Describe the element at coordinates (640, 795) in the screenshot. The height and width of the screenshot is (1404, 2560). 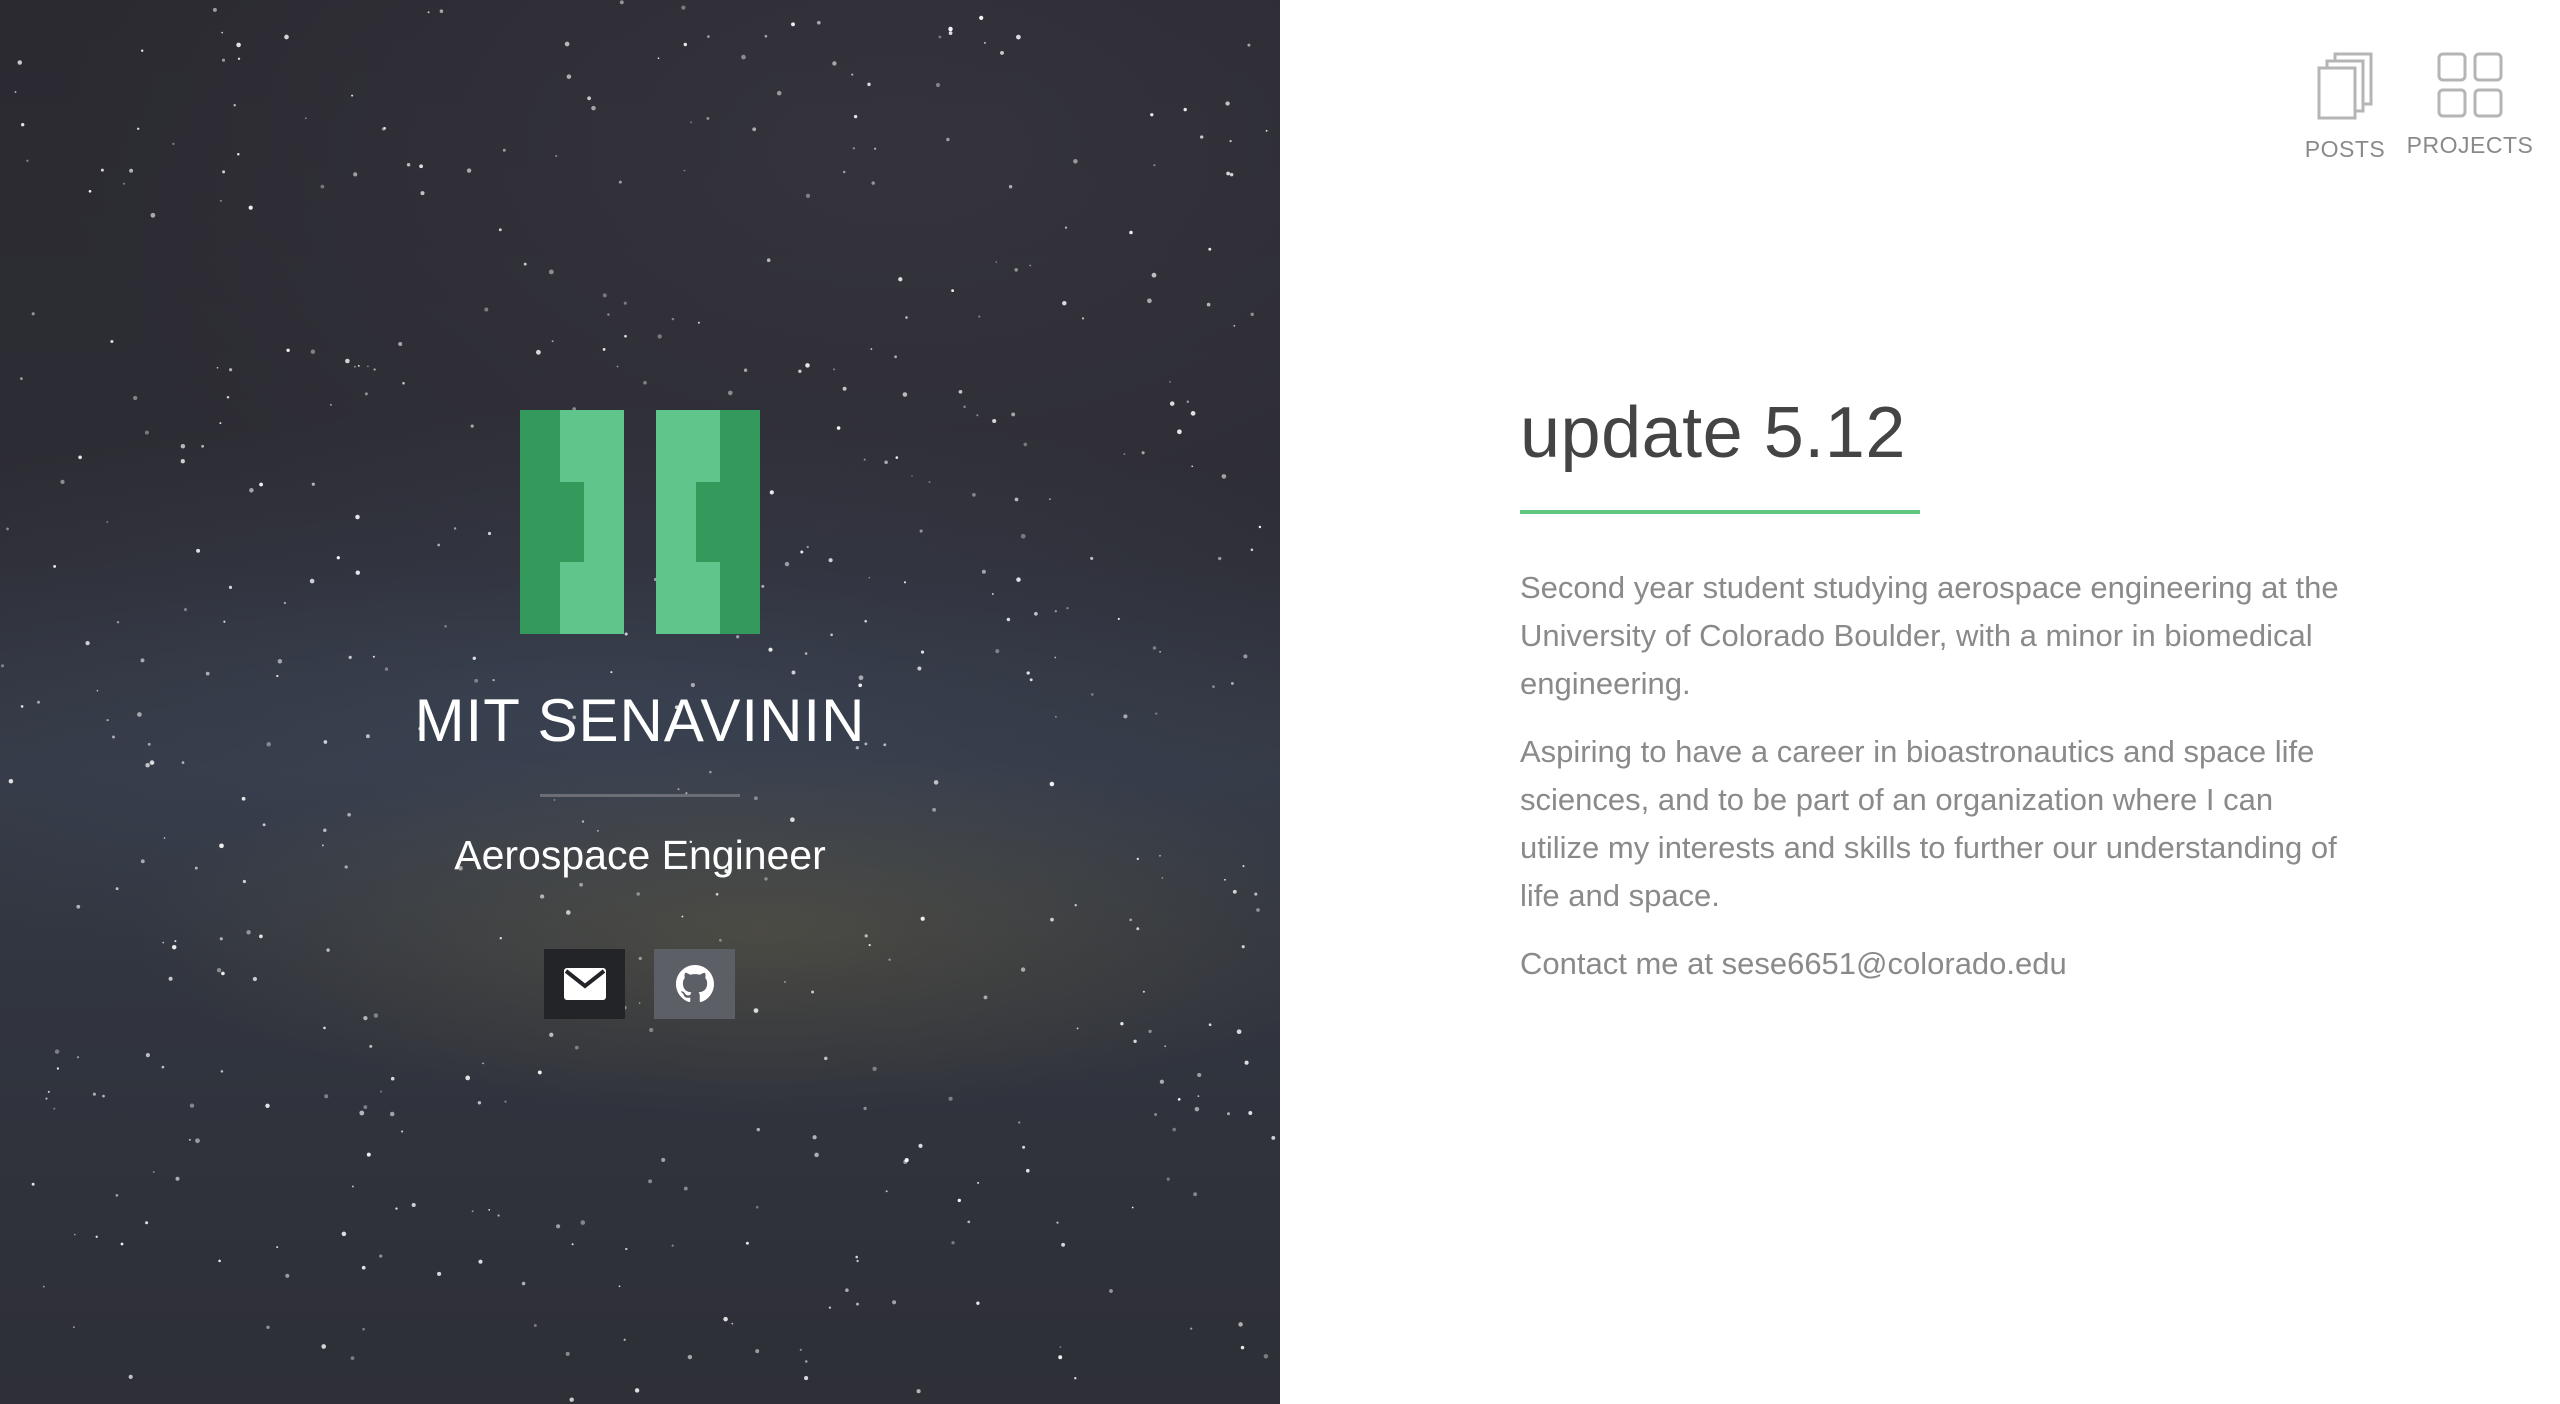
I see `hero-divider` at that location.